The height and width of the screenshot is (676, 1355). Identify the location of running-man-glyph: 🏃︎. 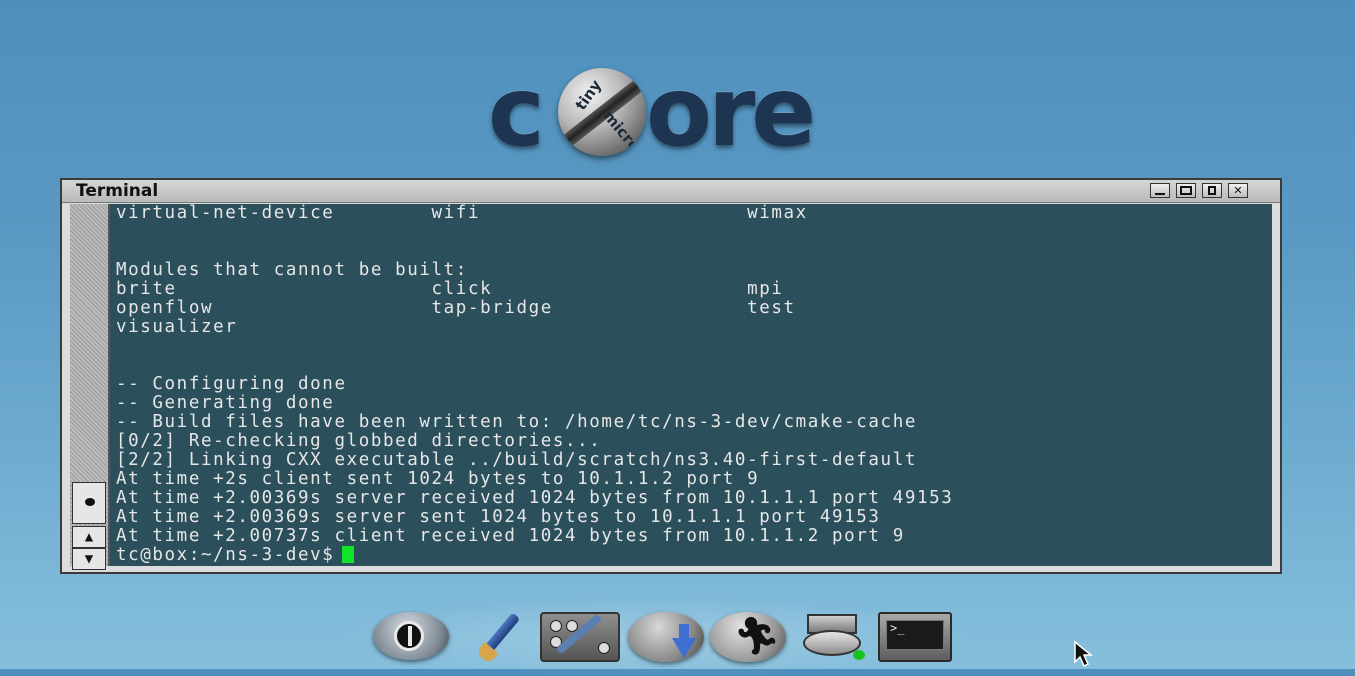
(757, 636).